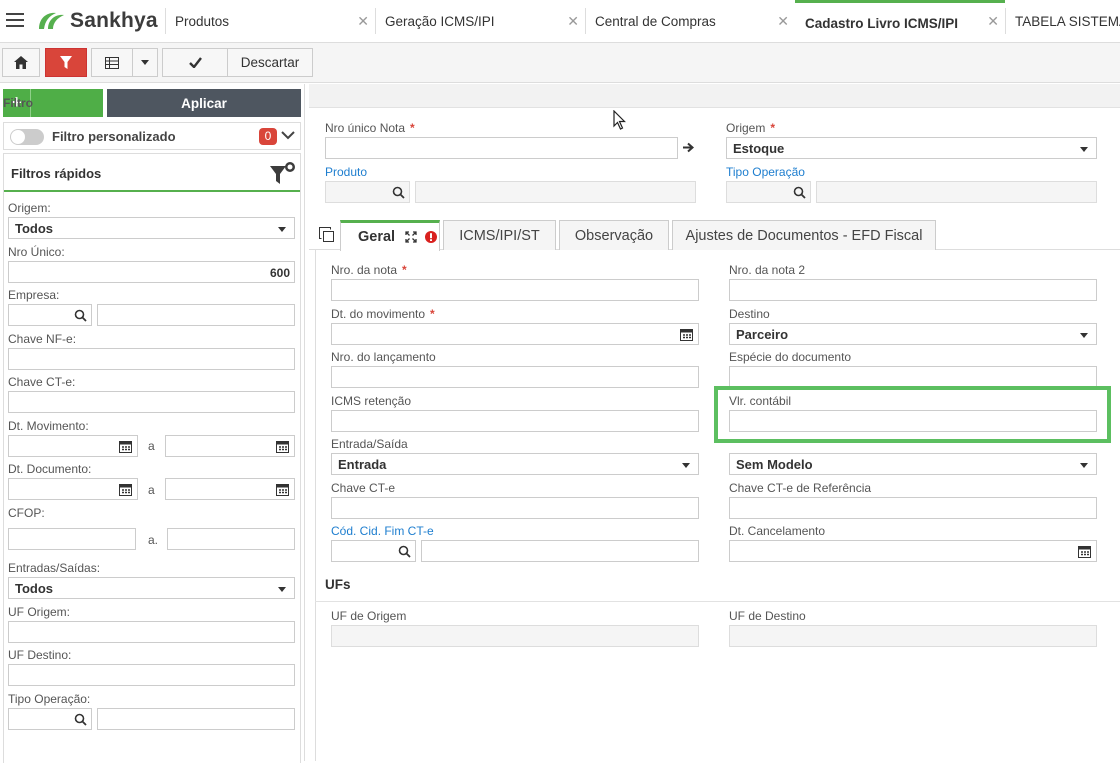 The height and width of the screenshot is (763, 1120). I want to click on tab-produtos: Produtos ✕, so click(270, 21).